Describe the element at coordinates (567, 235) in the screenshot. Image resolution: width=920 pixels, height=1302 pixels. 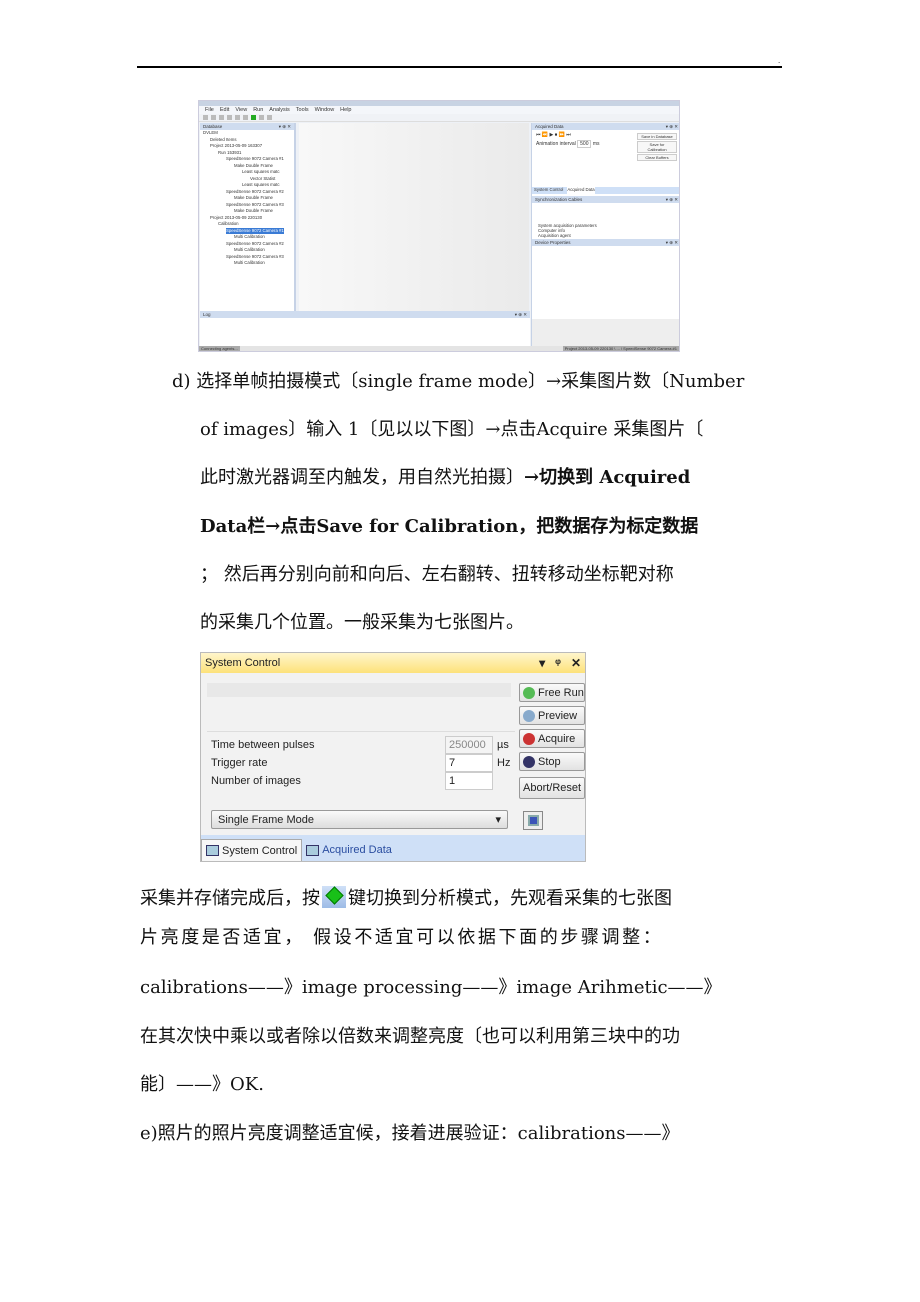
I see `list-item: Acquisition agent` at that location.